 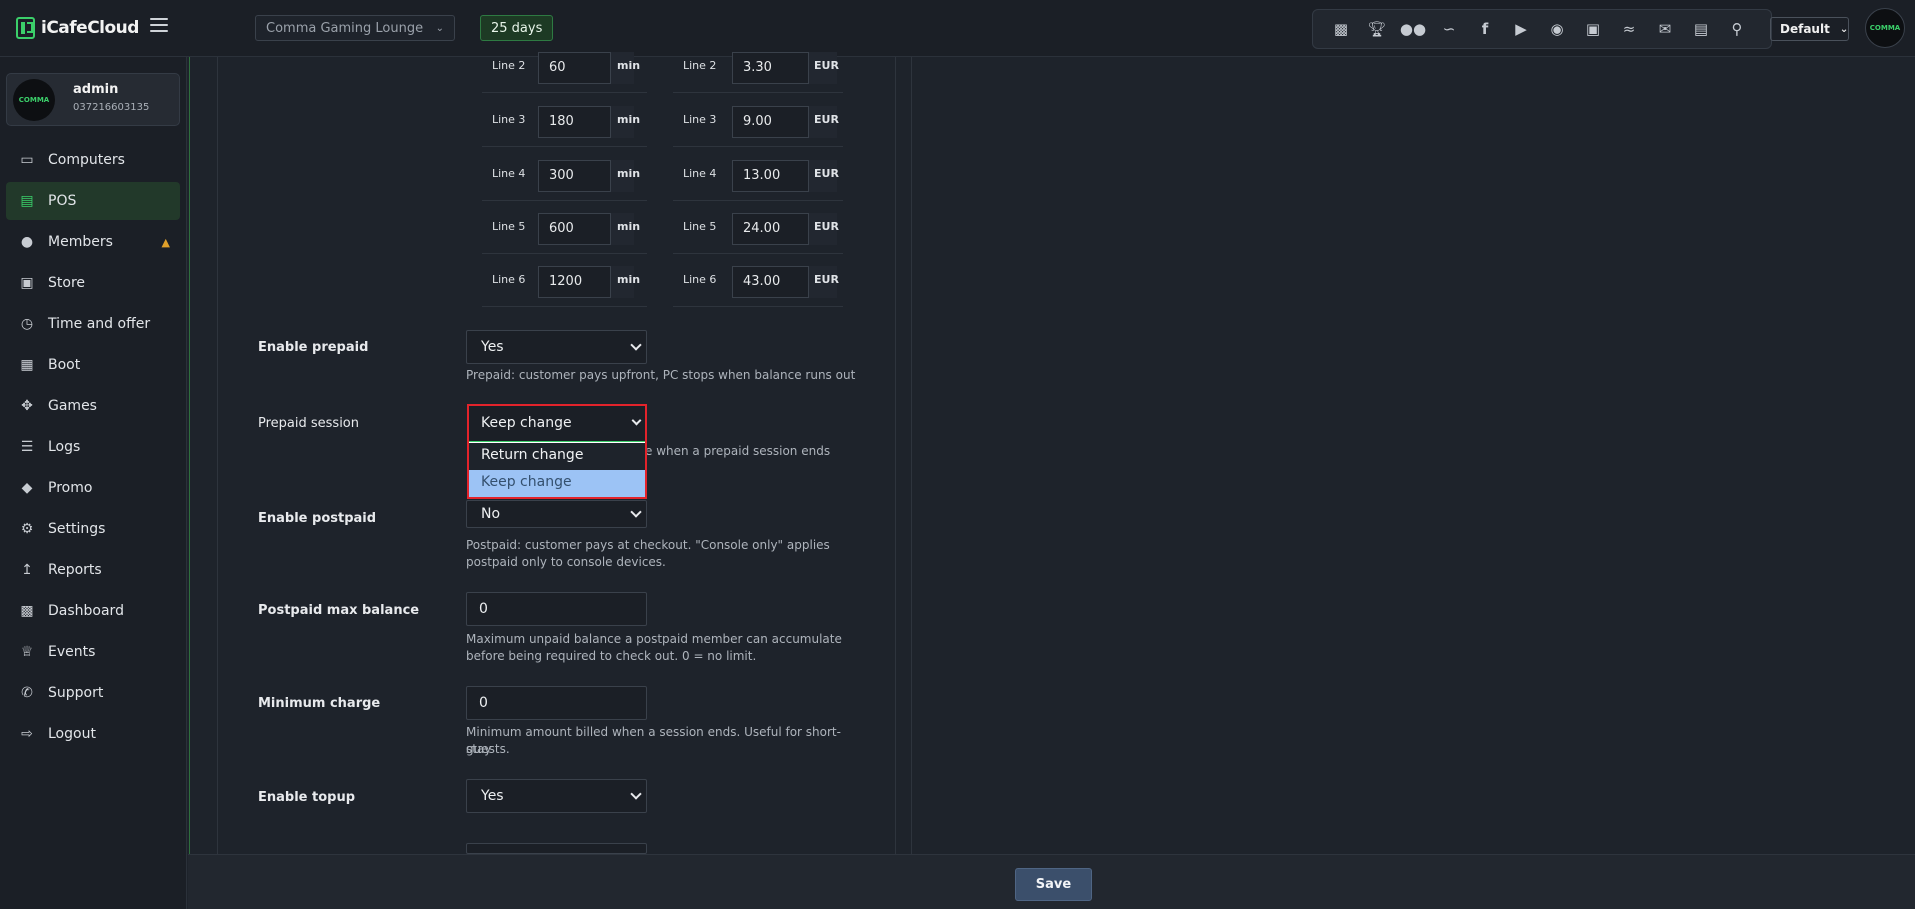 I want to click on time-line-row: Line 6 1200 min, so click(x=564, y=280).